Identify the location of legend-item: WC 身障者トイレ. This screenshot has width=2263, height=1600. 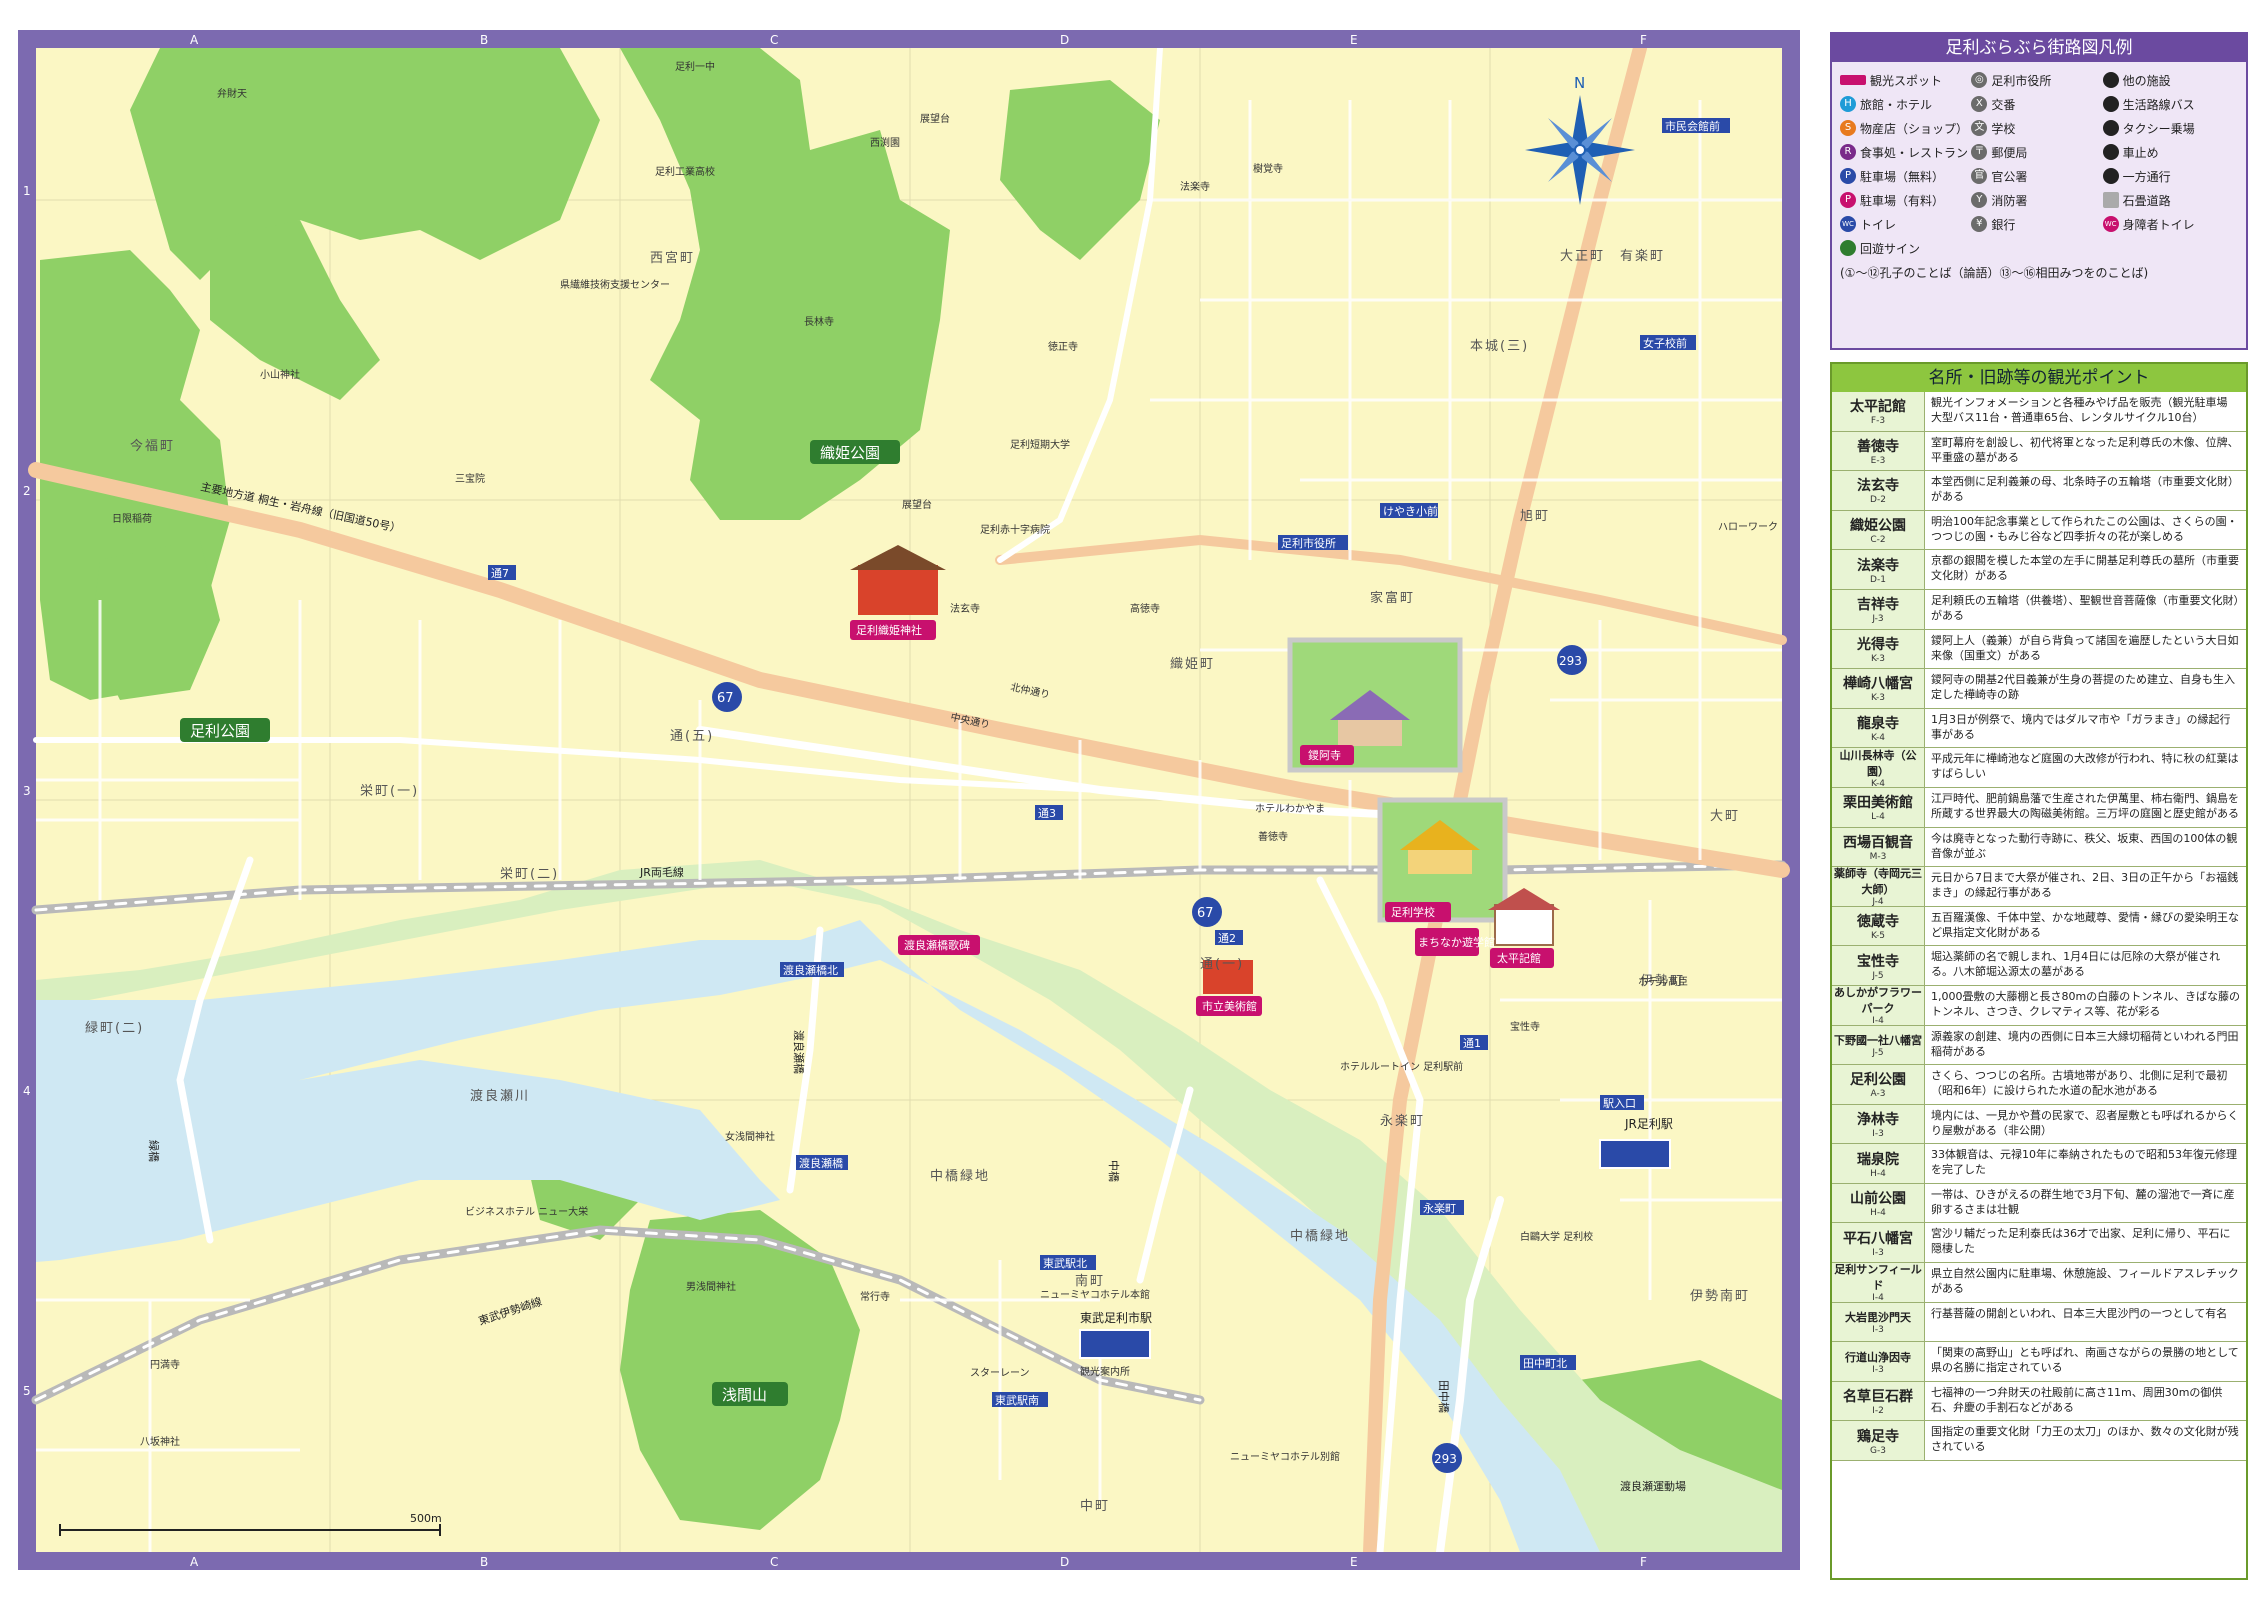
(2168, 224).